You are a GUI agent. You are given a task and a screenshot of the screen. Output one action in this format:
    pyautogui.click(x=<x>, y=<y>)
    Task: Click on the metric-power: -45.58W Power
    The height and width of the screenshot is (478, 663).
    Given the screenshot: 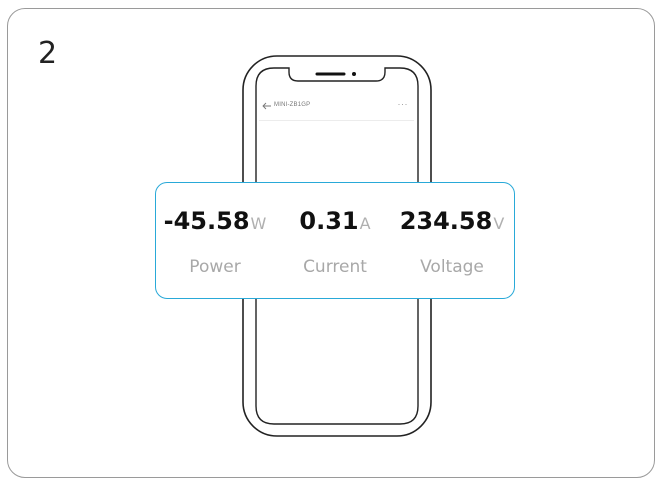 What is the action you would take?
    pyautogui.click(x=215, y=241)
    